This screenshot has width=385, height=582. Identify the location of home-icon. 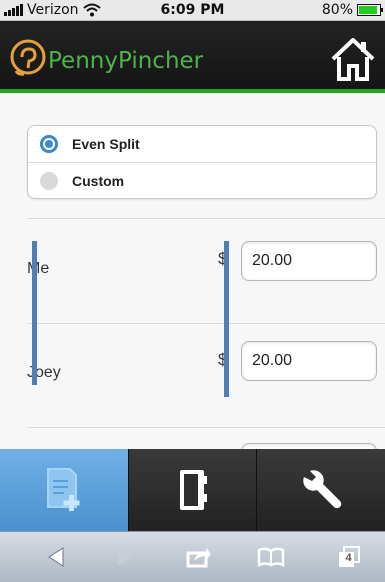
(353, 59).